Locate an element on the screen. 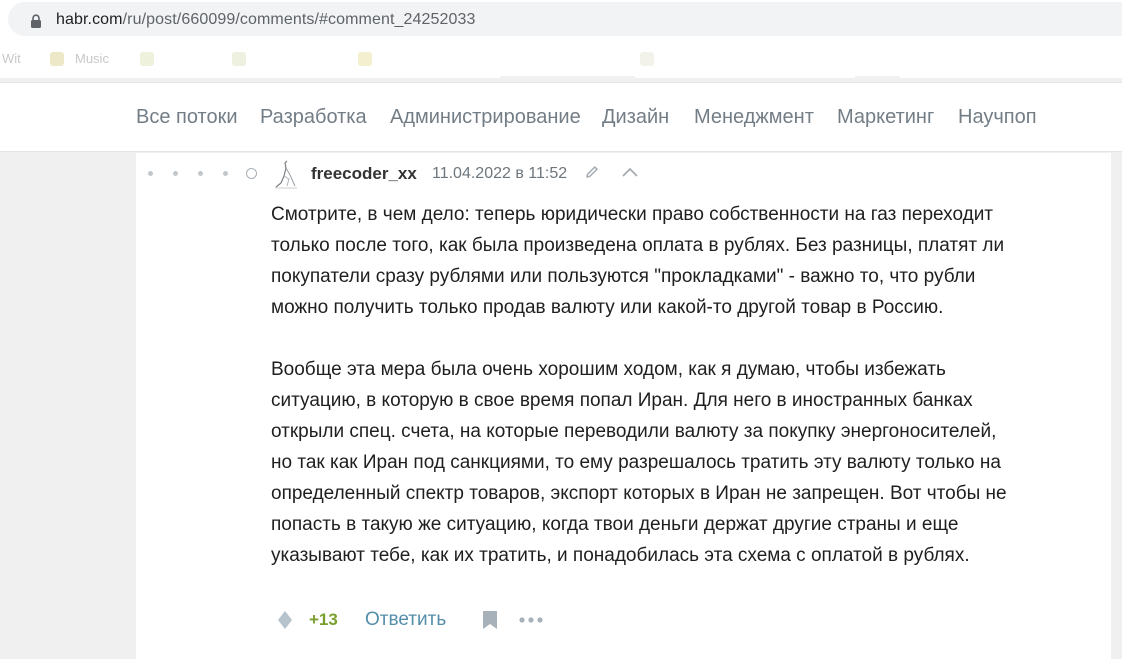 This screenshot has width=1122, height=659. reply-button: Ответить is located at coordinates (405, 620).